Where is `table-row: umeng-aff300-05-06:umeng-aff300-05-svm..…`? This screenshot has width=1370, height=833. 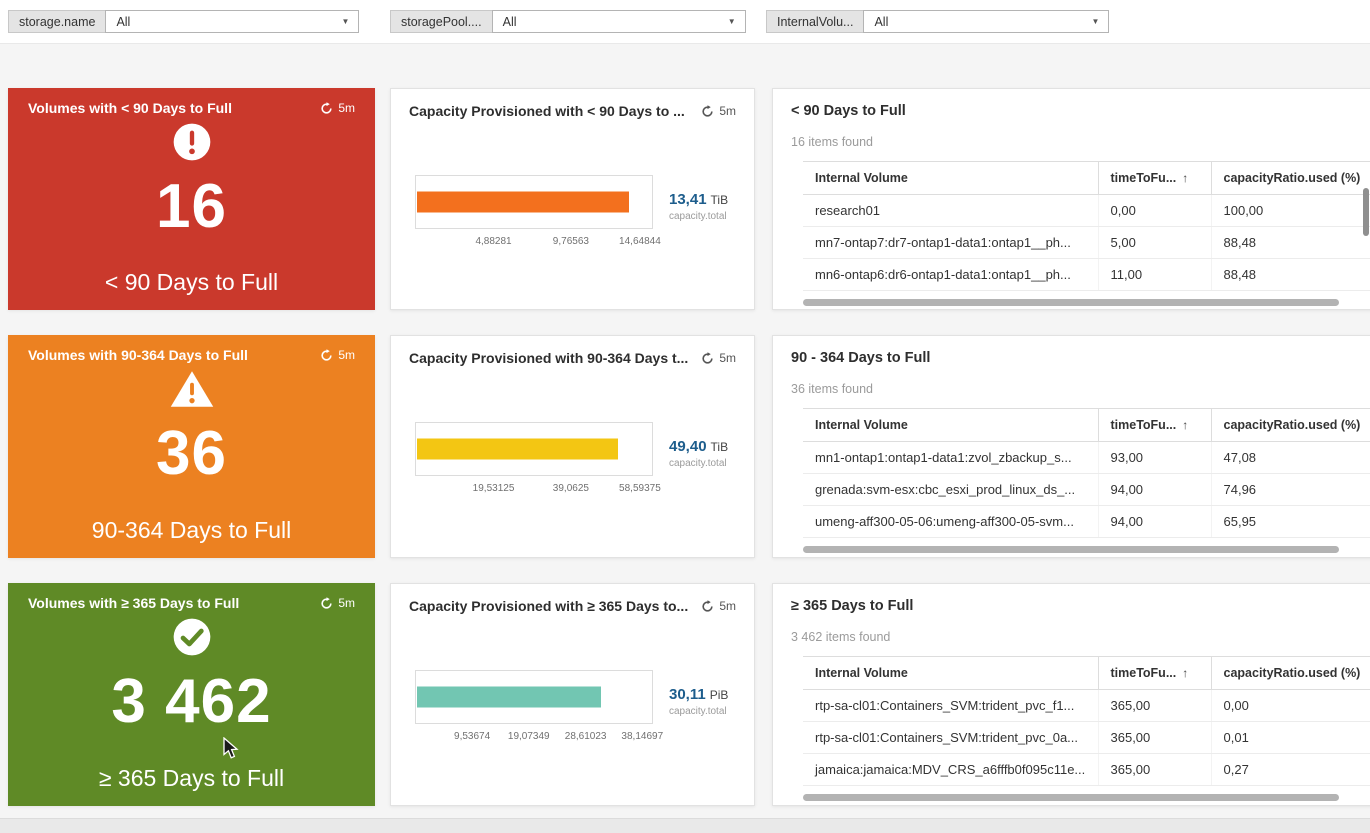 table-row: umeng-aff300-05-06:umeng-aff300-05-svm..… is located at coordinates (1086, 521).